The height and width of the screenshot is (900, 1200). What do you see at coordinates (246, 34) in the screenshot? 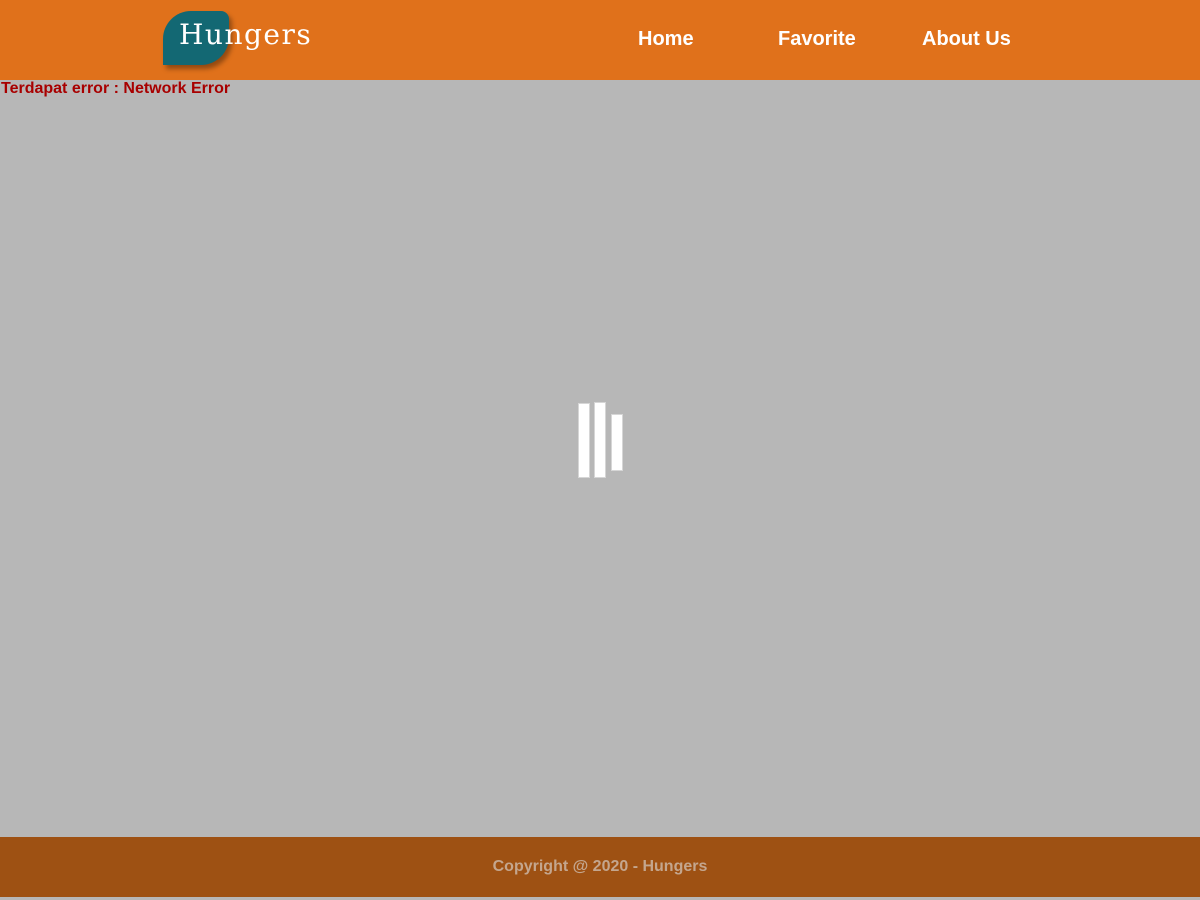
I see `brand-name: Hungers` at bounding box center [246, 34].